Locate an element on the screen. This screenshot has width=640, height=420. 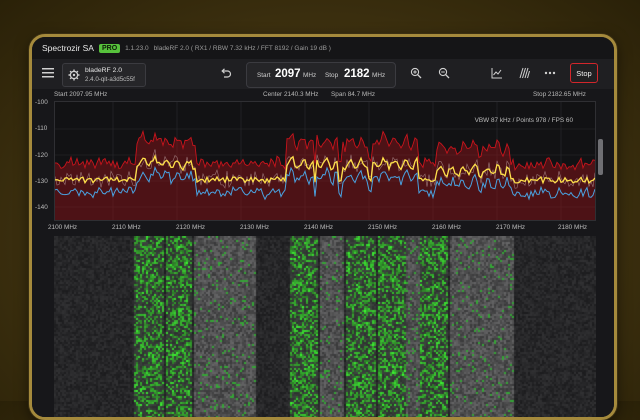
x-tick: 2130 MHz is located at coordinates (255, 227).